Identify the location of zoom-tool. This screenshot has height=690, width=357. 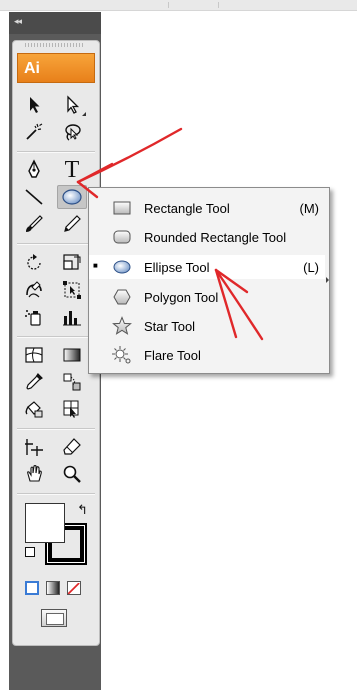
(72, 474).